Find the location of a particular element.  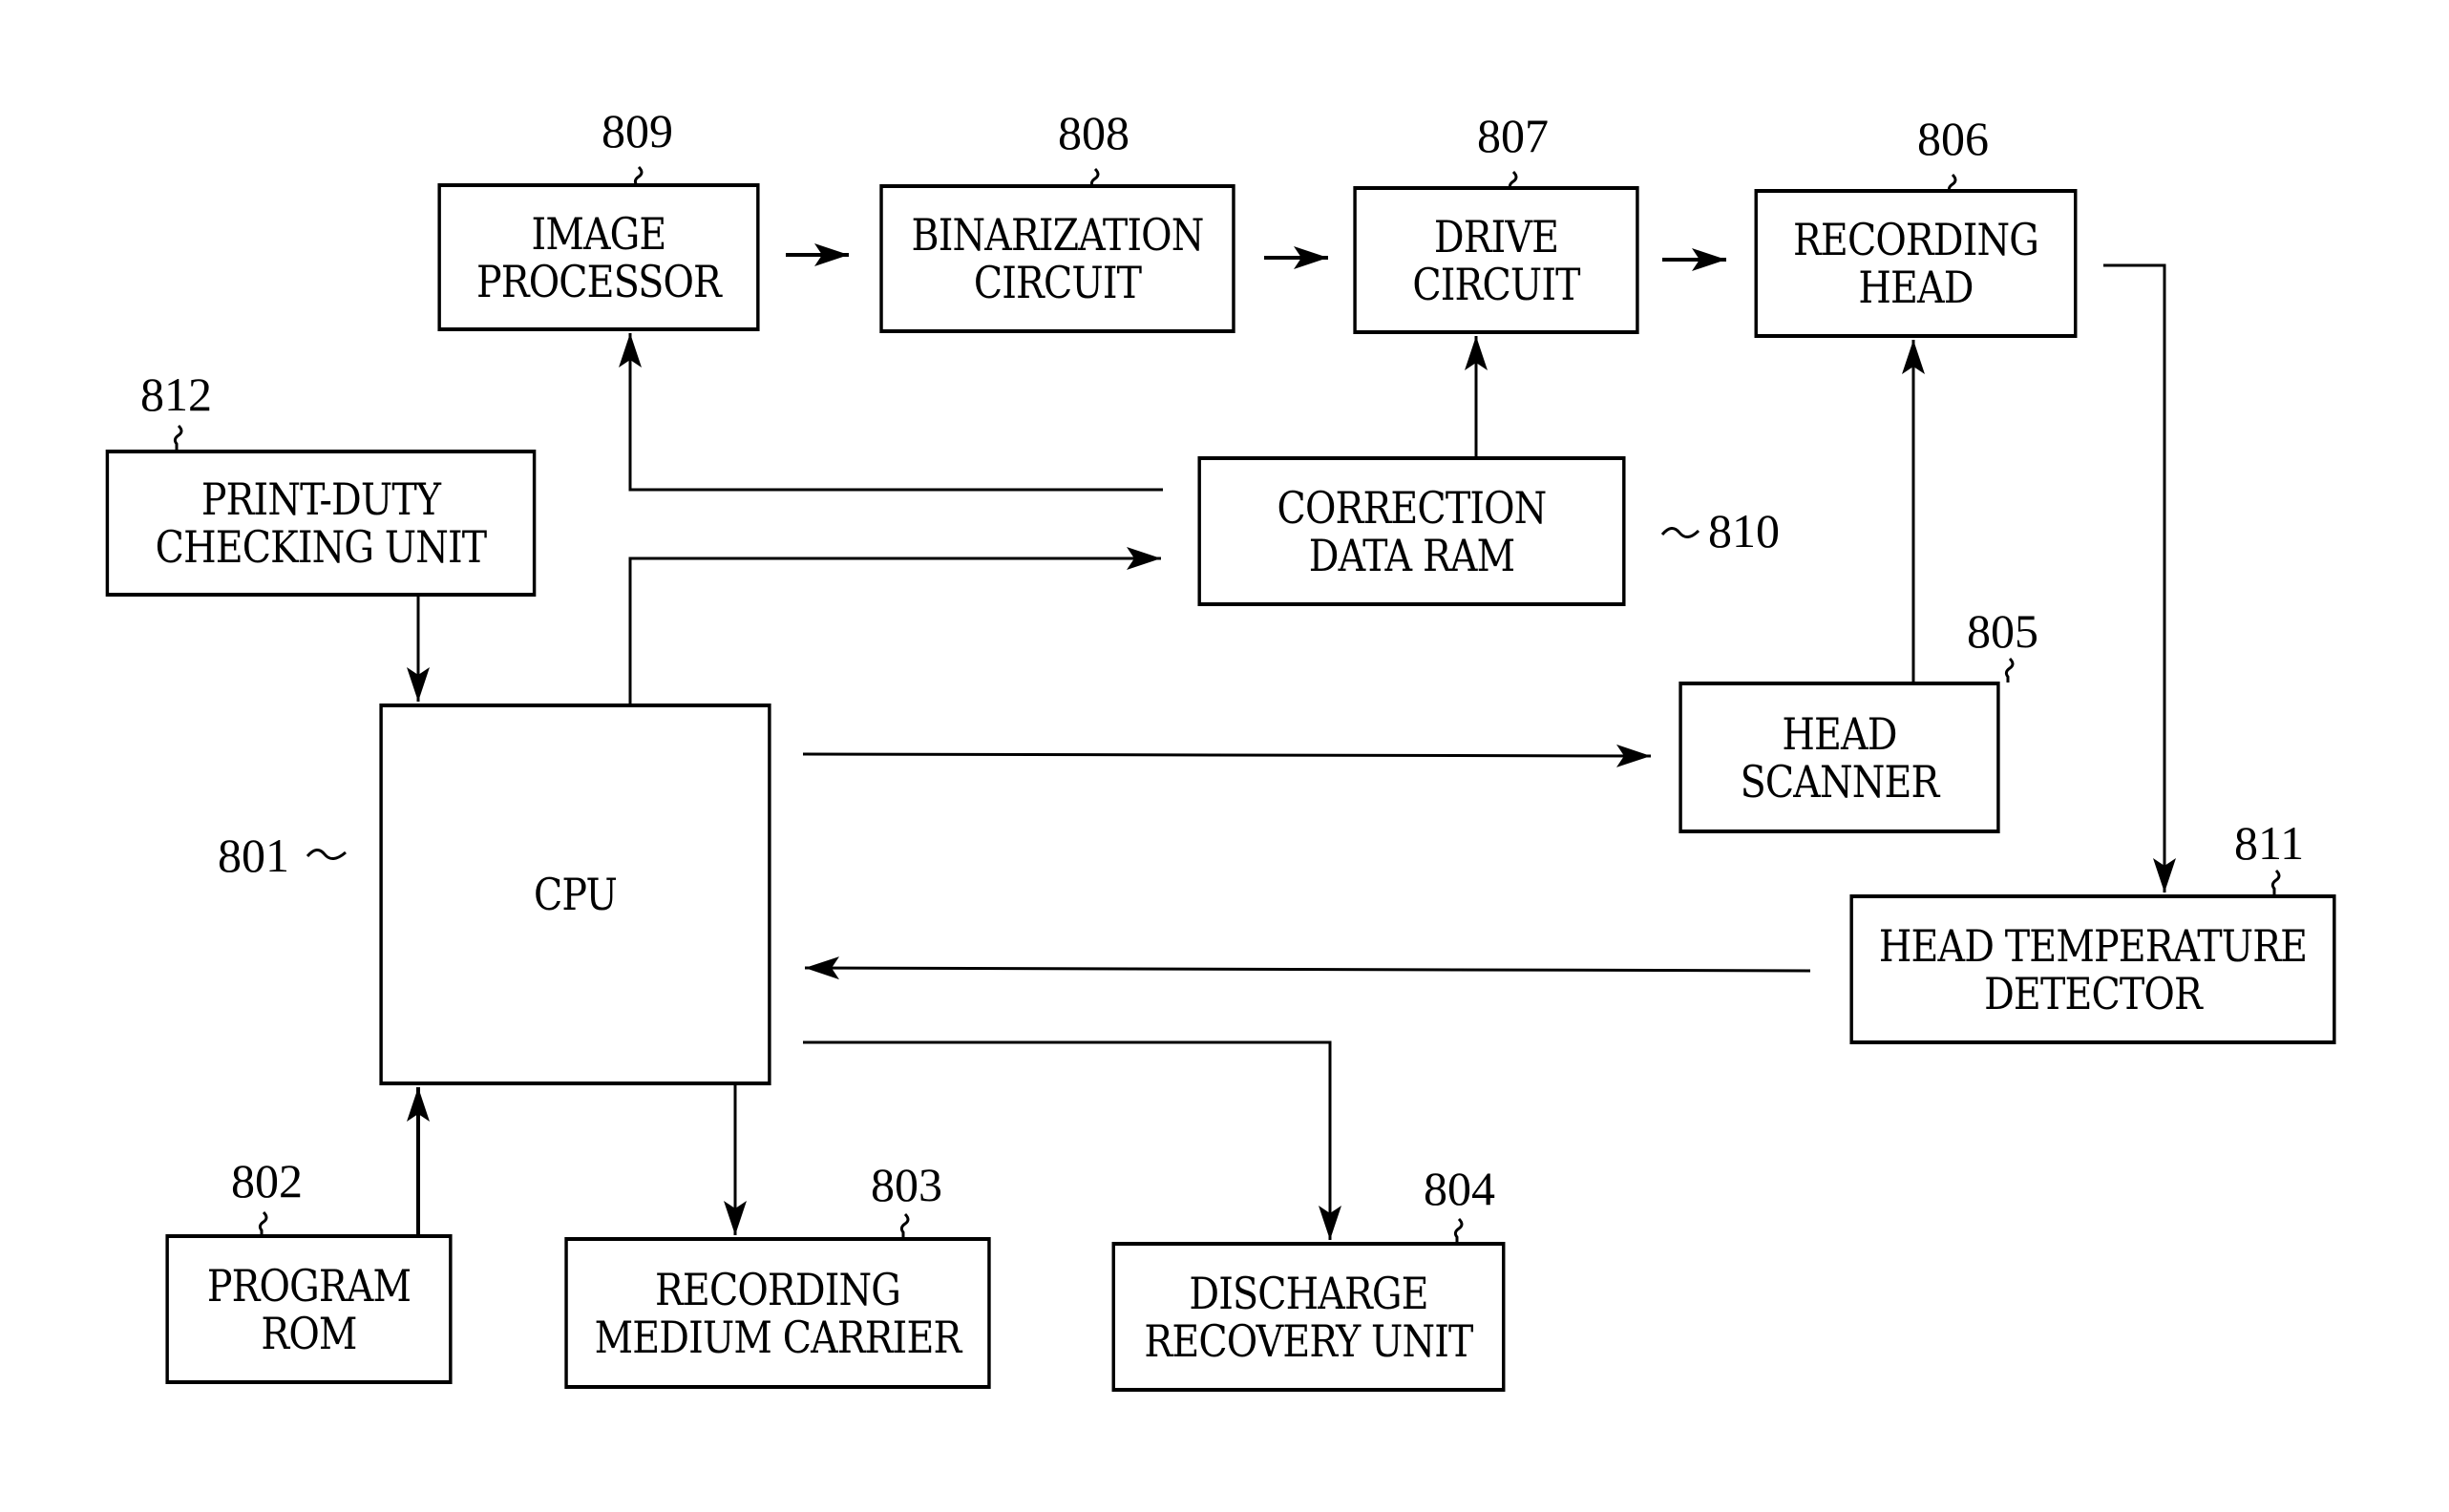

block-label-line: PROGRAM is located at coordinates (309, 1286).